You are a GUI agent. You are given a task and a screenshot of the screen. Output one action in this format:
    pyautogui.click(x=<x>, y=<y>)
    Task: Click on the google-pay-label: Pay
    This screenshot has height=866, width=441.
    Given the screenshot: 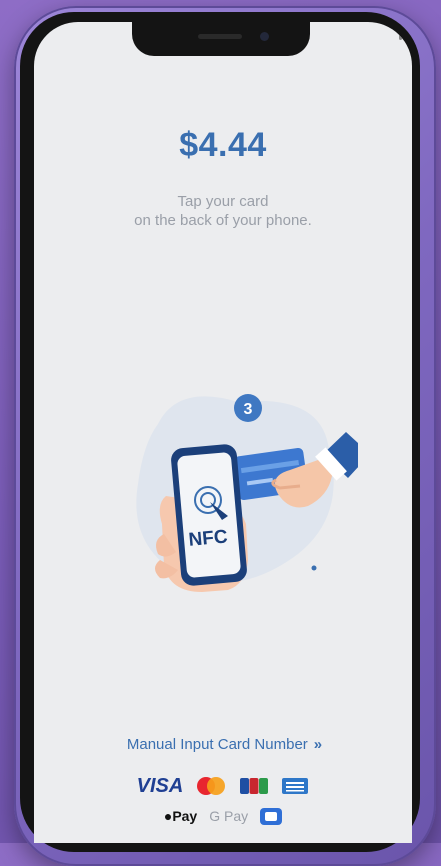 What is the action you would take?
    pyautogui.click(x=236, y=816)
    